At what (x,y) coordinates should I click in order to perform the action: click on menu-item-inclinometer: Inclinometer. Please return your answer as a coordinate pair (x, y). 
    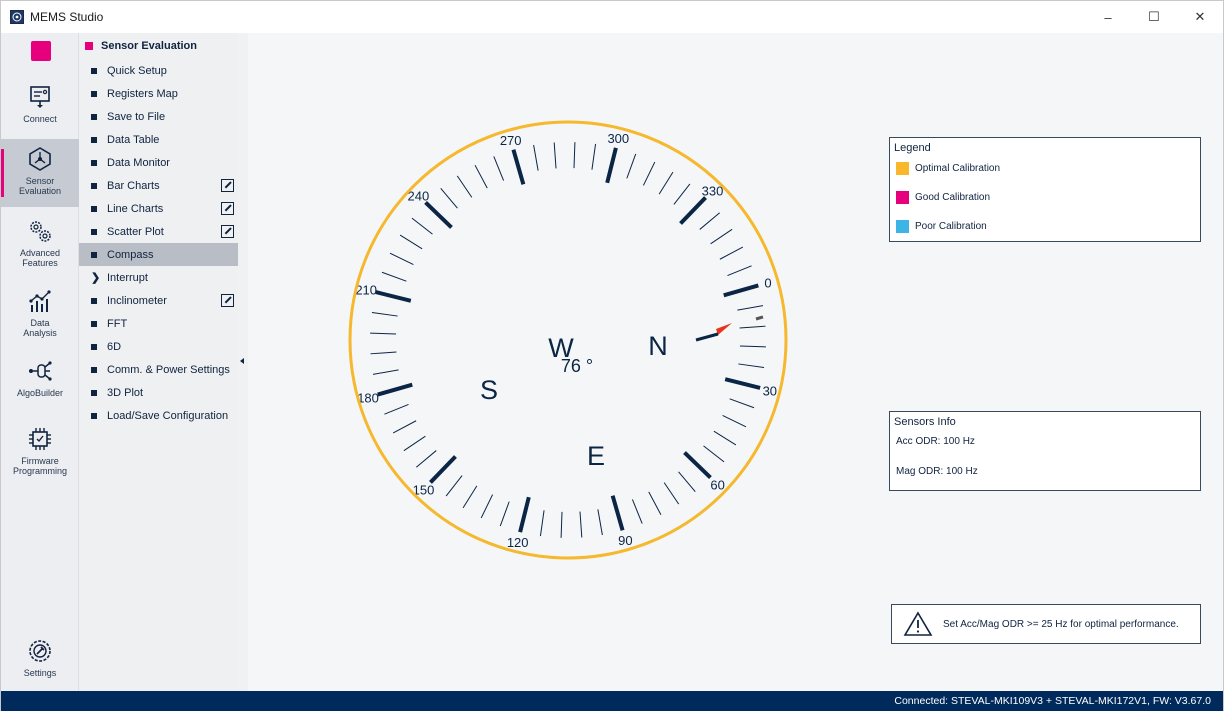
    Looking at the image, I should click on (158, 300).